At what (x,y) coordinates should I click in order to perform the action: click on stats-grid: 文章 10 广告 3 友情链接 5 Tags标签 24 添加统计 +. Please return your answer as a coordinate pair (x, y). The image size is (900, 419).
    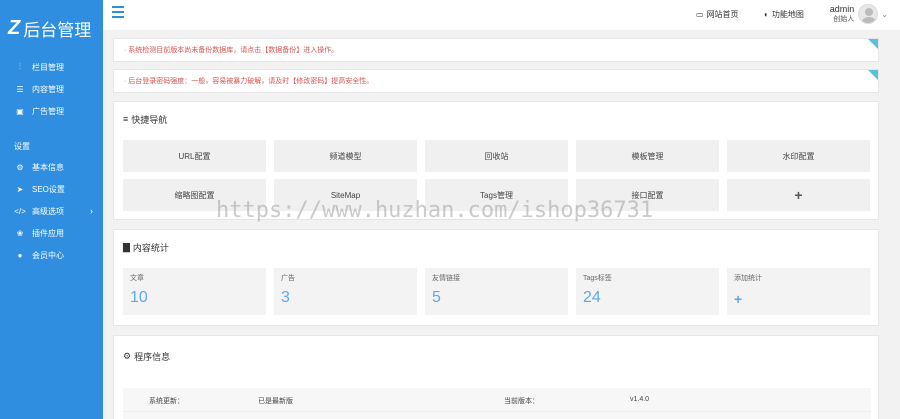
    Looking at the image, I should click on (497, 291).